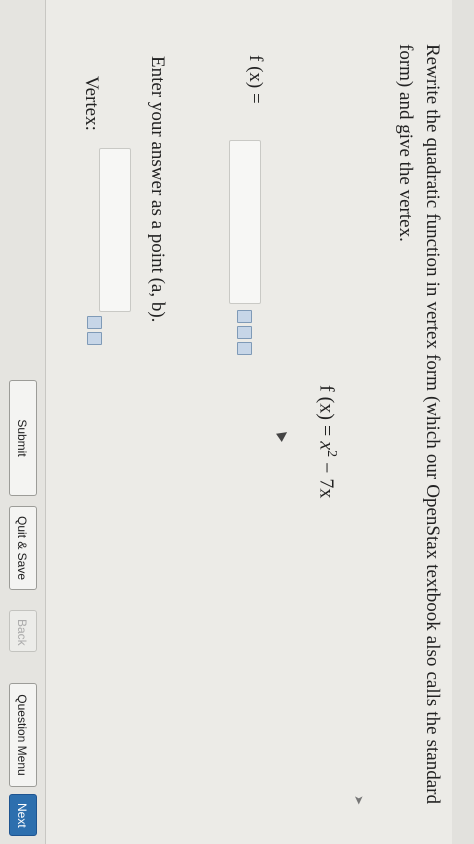 This screenshot has height=844, width=474. What do you see at coordinates (91, 103) in the screenshot?
I see `vertex-label: Vertex:` at bounding box center [91, 103].